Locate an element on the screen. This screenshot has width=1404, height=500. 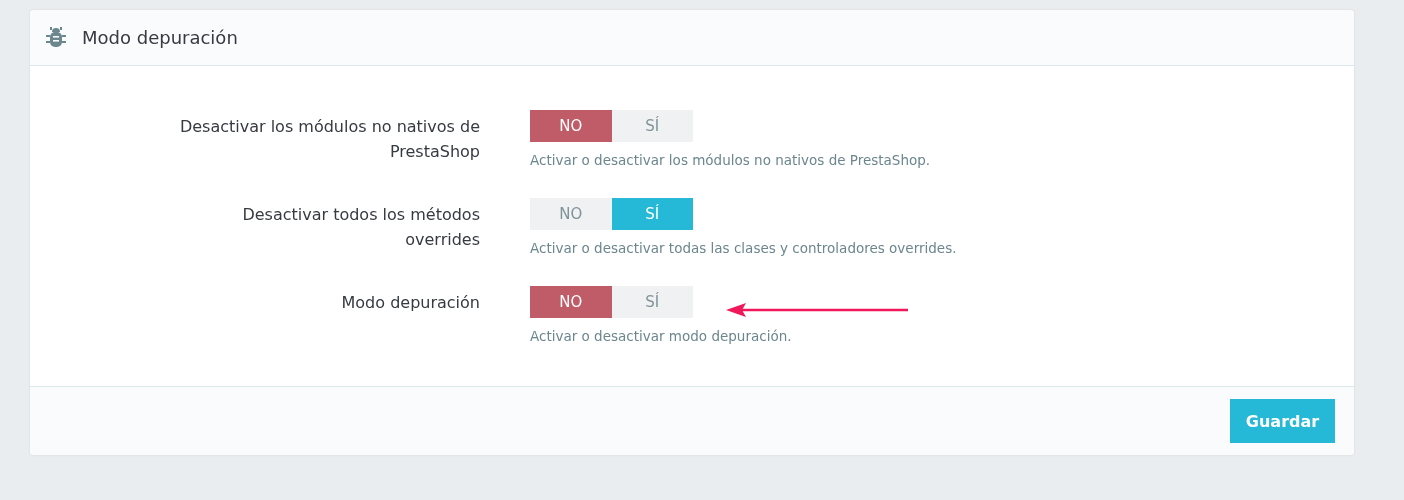
help-text: Activar o desactivar modo depuración. is located at coordinates (661, 336).